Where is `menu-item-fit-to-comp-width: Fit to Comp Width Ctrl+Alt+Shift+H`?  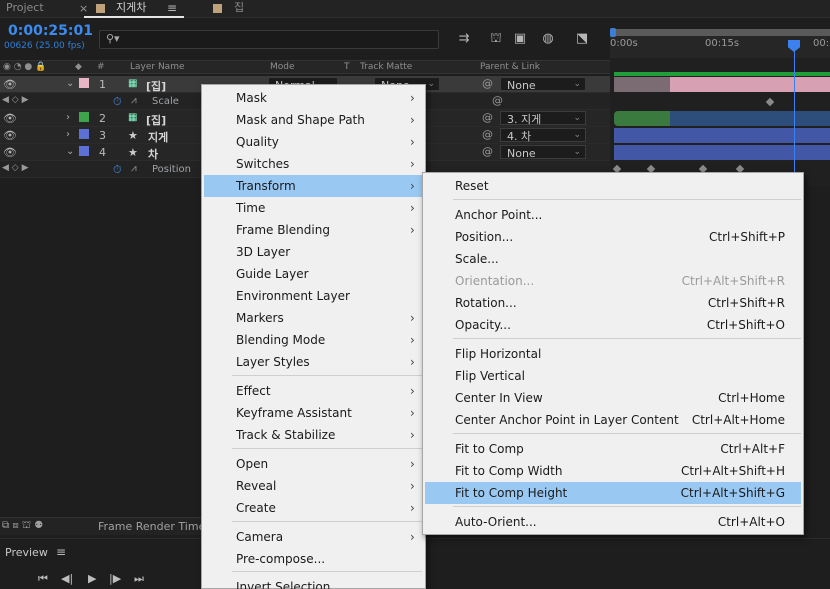
menu-item-fit-to-comp-width: Fit to Comp Width Ctrl+Alt+Shift+H is located at coordinates (613, 471).